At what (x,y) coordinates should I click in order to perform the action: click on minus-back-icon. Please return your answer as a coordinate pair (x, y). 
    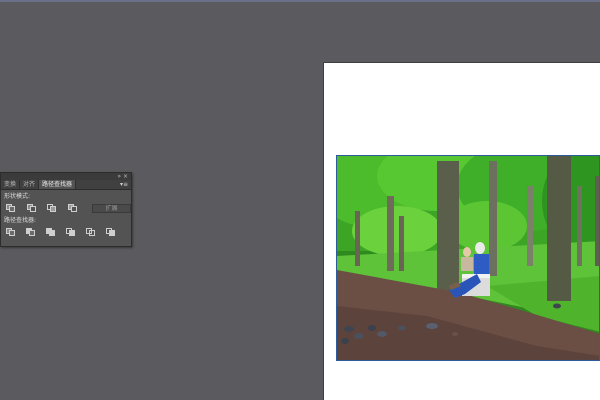
    Looking at the image, I should click on (111, 232).